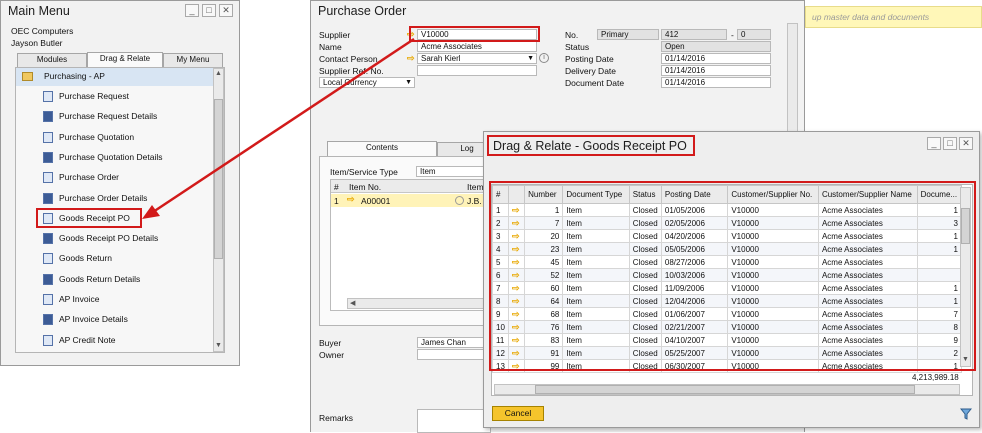 Image resolution: width=982 pixels, height=433 pixels. What do you see at coordinates (278, 128) in the screenshot?
I see `drag-arrow` at bounding box center [278, 128].